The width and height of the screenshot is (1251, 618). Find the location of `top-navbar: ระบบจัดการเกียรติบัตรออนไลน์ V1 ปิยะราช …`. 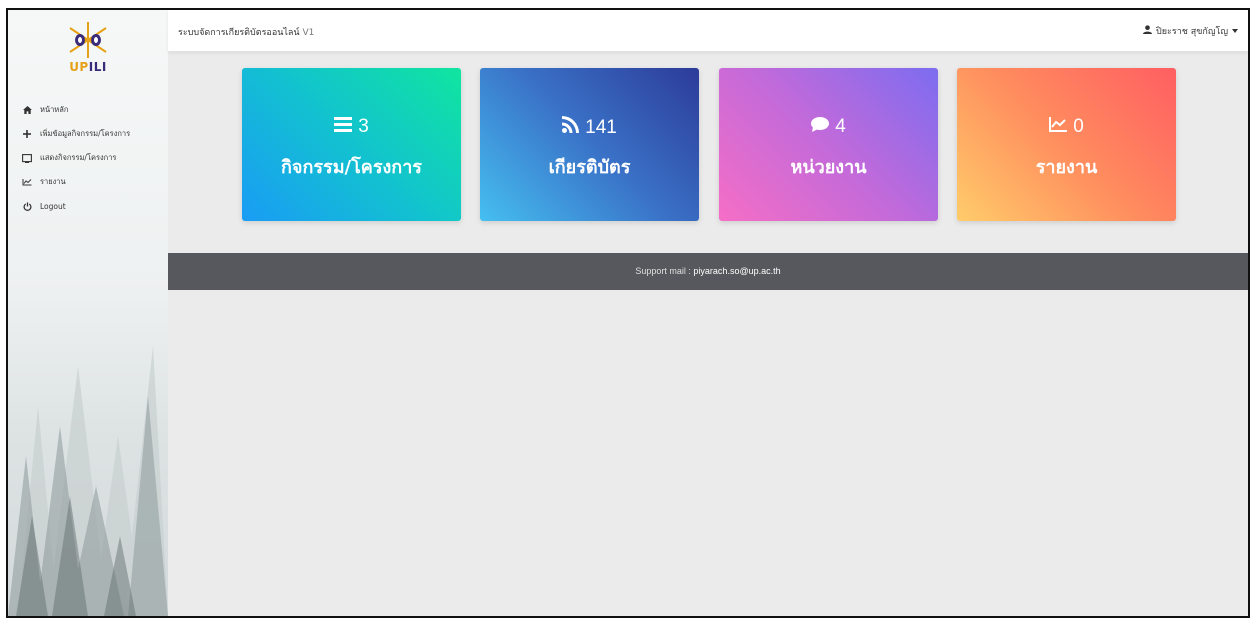

top-navbar: ระบบจัดการเกียรติบัตรออนไลน์ V1 ปิยะราช … is located at coordinates (708, 31).